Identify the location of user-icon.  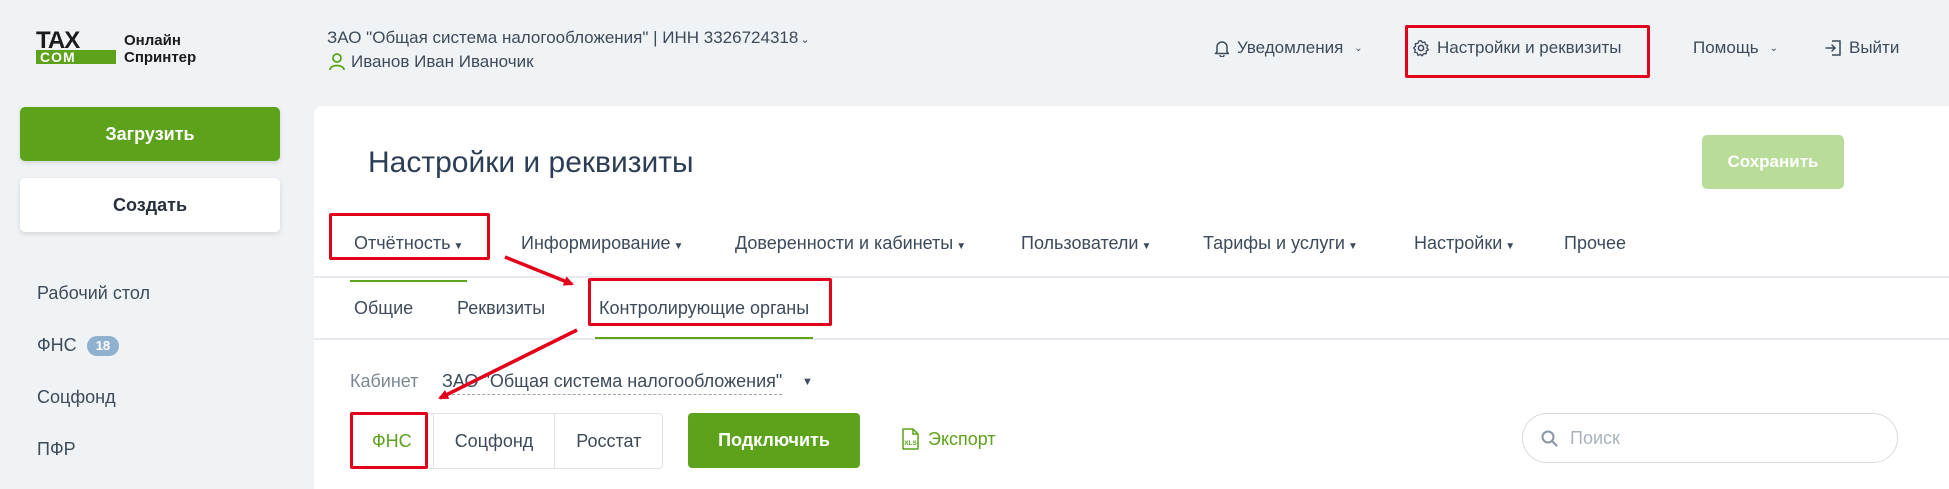
(337, 62).